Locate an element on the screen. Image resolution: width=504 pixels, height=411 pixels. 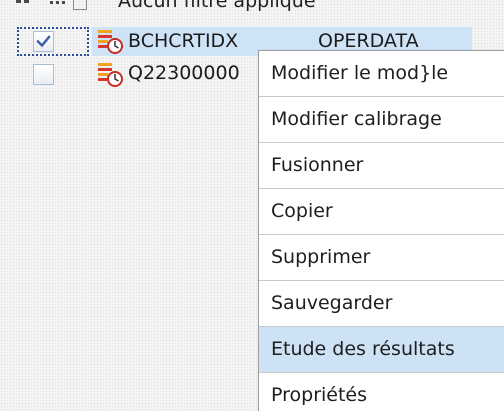
menu-item-delete: Supprimer is located at coordinates (381, 258).